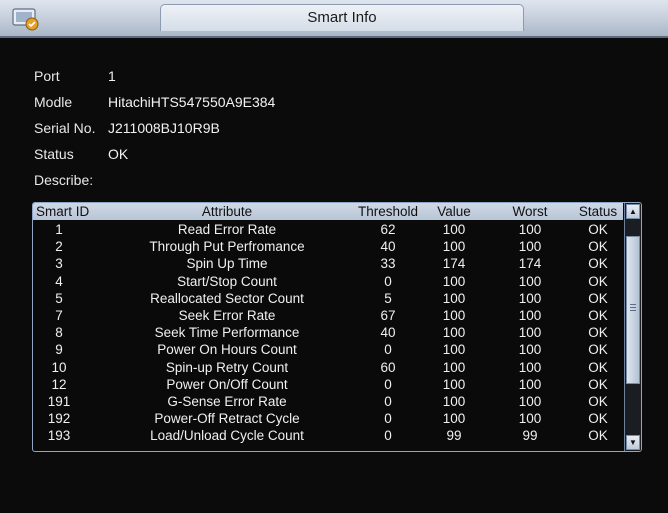  I want to click on cell-smart-id: 192, so click(59, 419).